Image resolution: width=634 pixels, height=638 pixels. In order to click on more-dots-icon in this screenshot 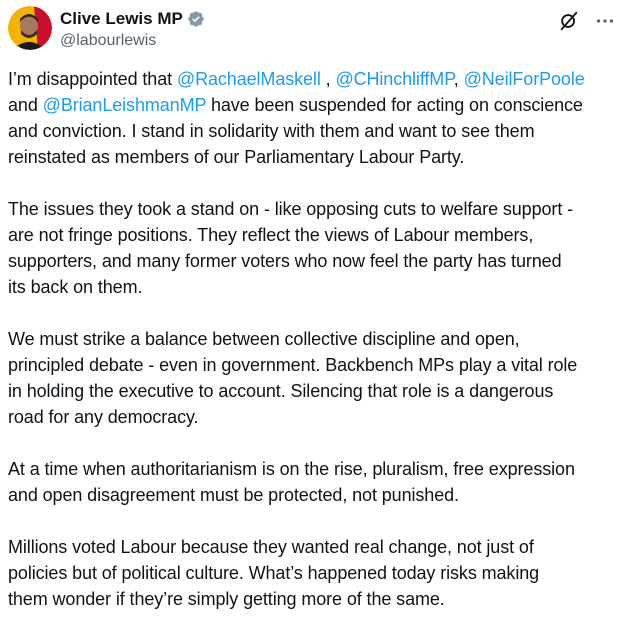, I will do `click(605, 21)`.